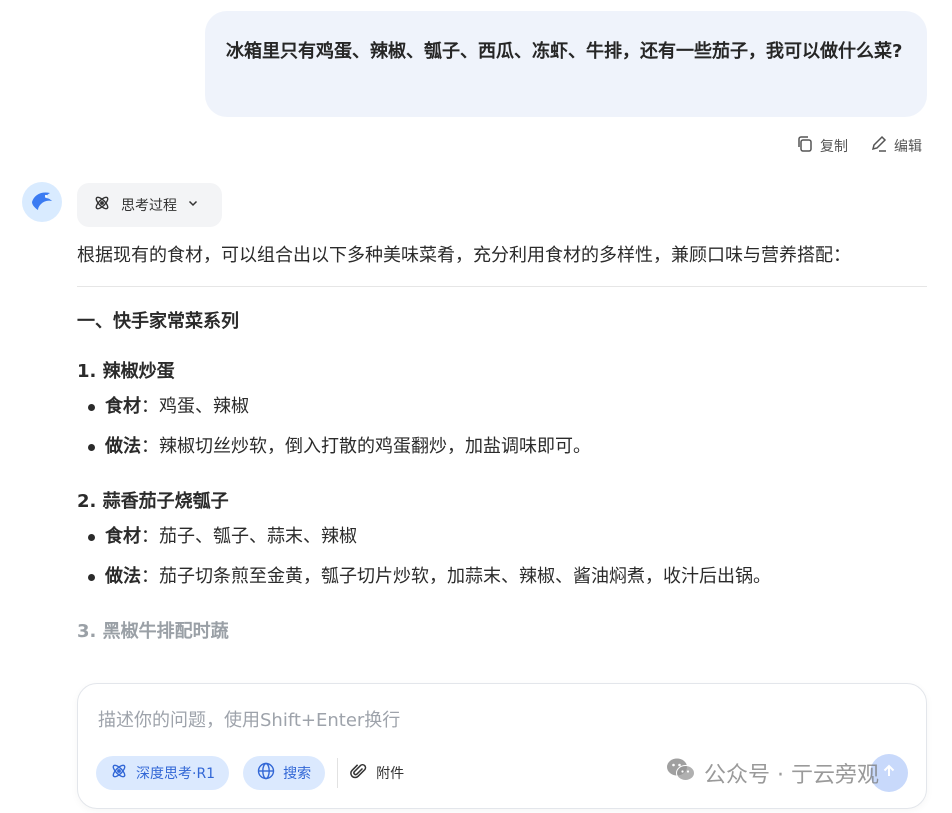  I want to click on method-item: 做法：茄子切条煎至金黄，瓠子切片炒软，加蒜末、辣椒、酱油焖煮，收汁后出锅。, so click(507, 577).